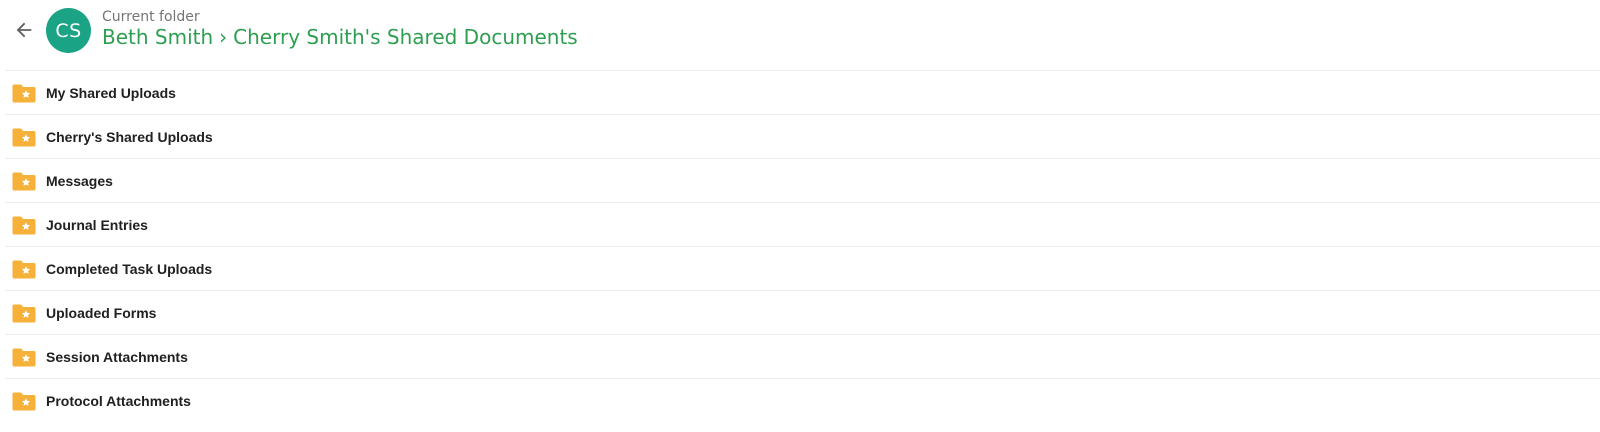 This screenshot has width=1600, height=432. I want to click on back-button, so click(24, 30).